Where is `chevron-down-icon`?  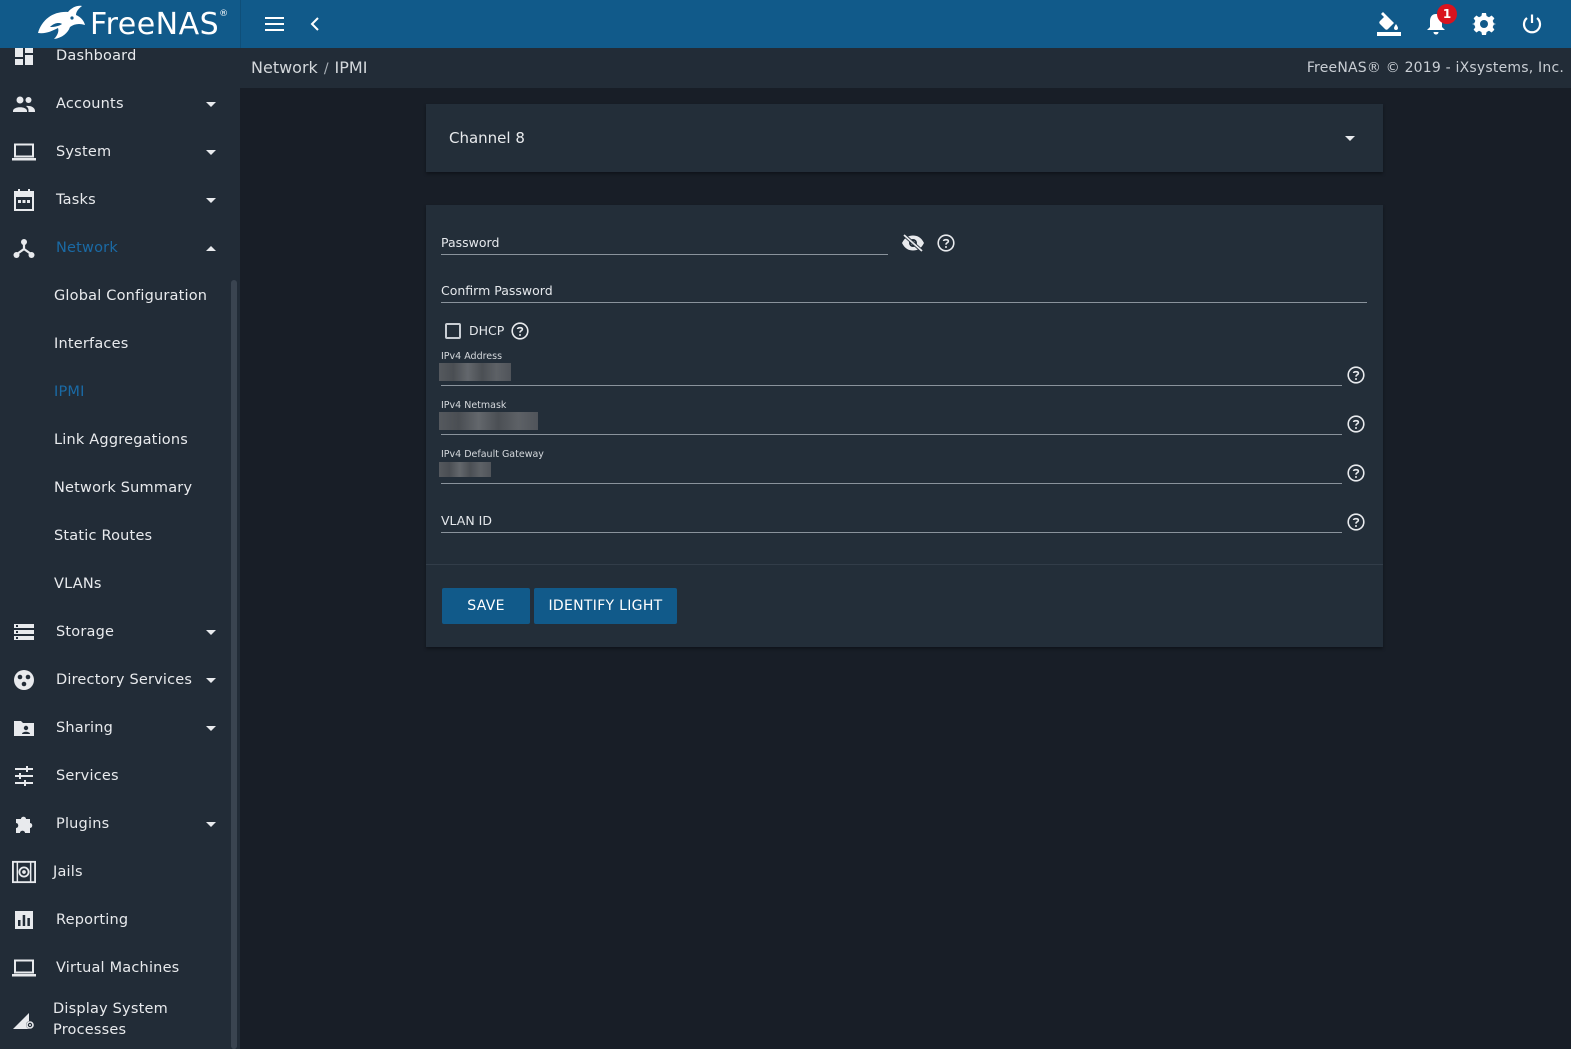 chevron-down-icon is located at coordinates (1350, 138).